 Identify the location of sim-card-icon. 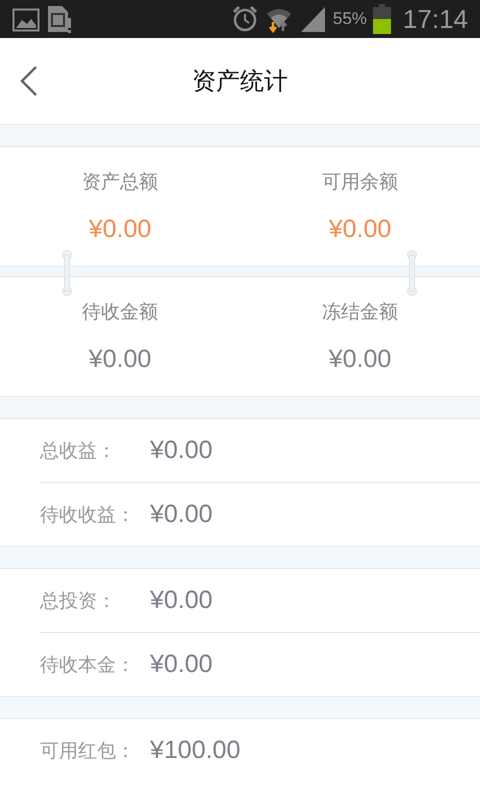
(59, 19).